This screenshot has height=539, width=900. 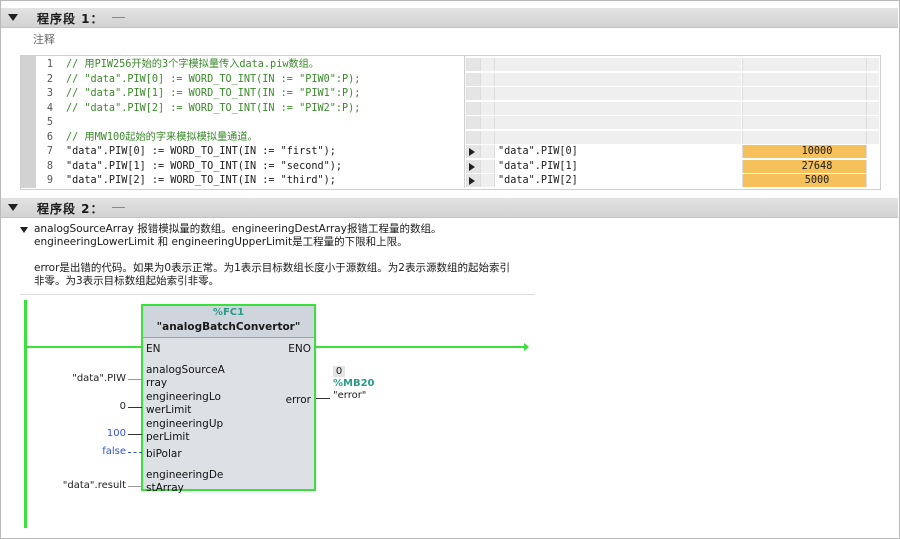 I want to click on pin-wire-dashed, so click(x=135, y=452).